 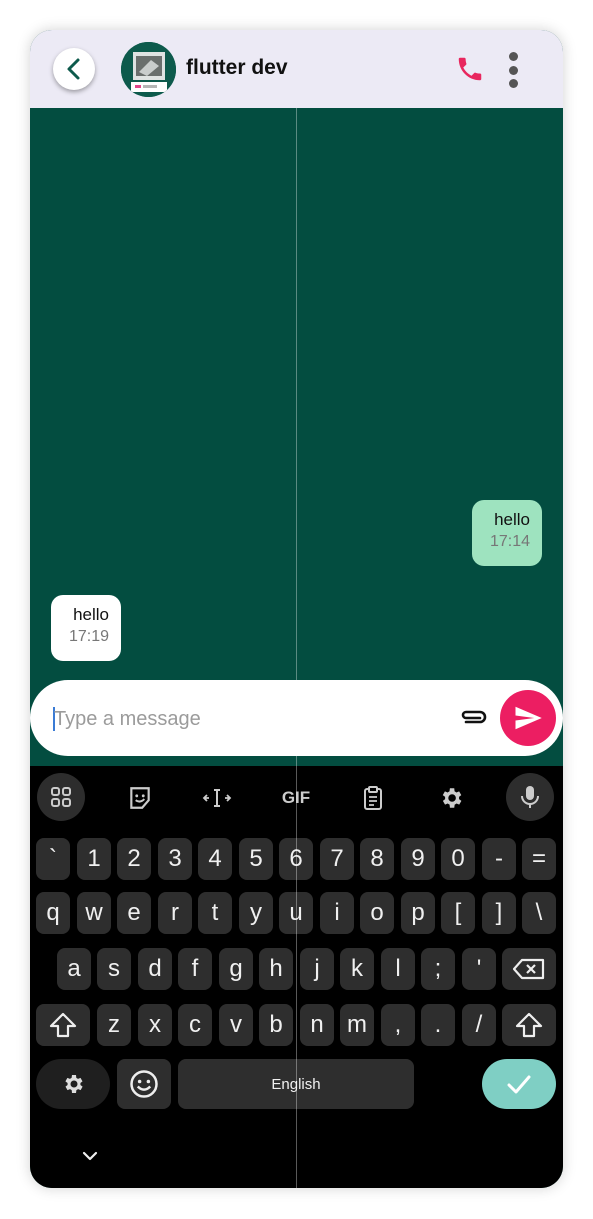 I want to click on avatar, so click(x=148, y=69).